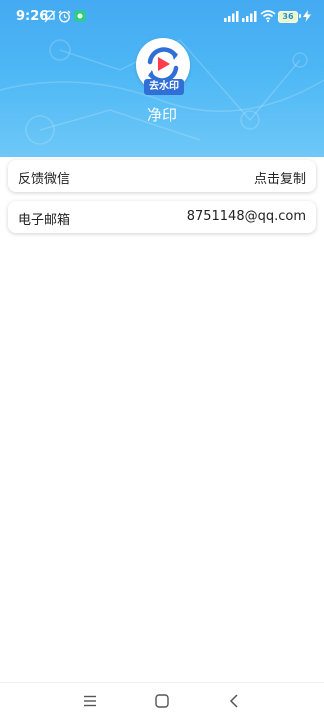 The image size is (324, 721). What do you see at coordinates (80, 16) in the screenshot?
I see `app-notification-icon` at bounding box center [80, 16].